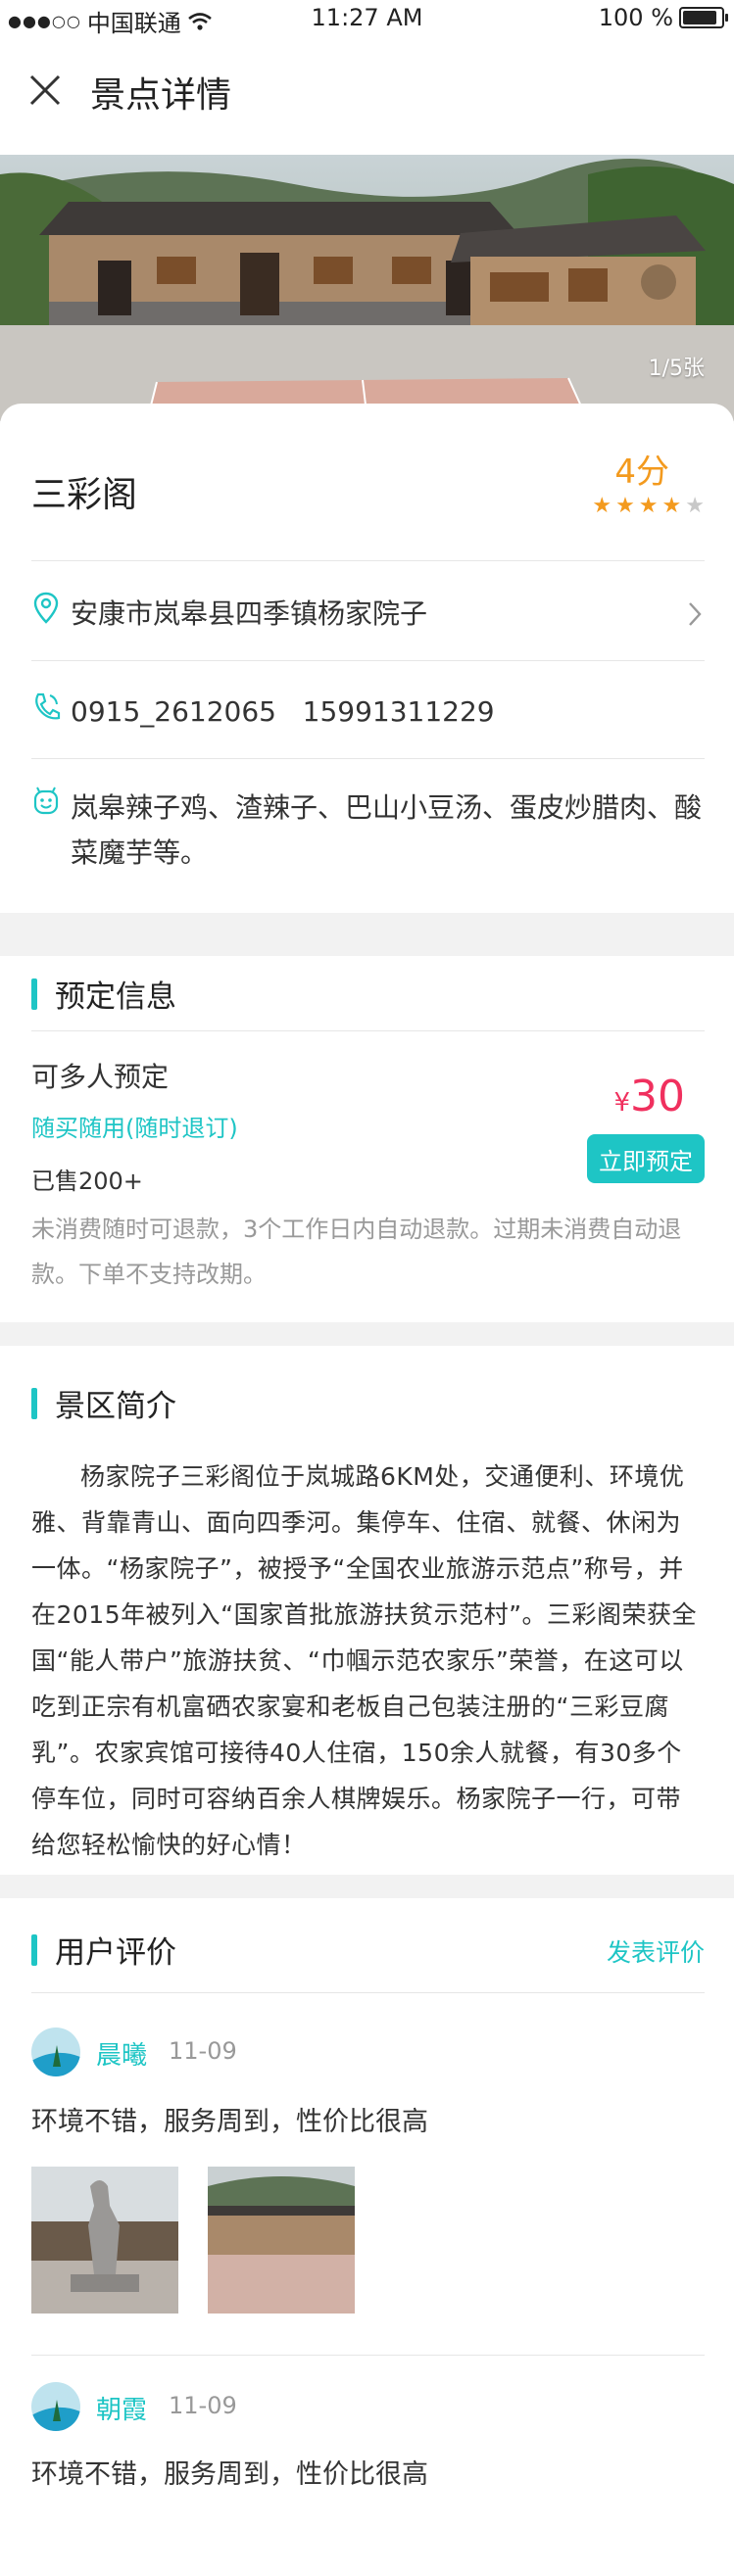 The width and height of the screenshot is (734, 2576). What do you see at coordinates (646, 1159) in the screenshot?
I see `book-now-button: 立即预定` at bounding box center [646, 1159].